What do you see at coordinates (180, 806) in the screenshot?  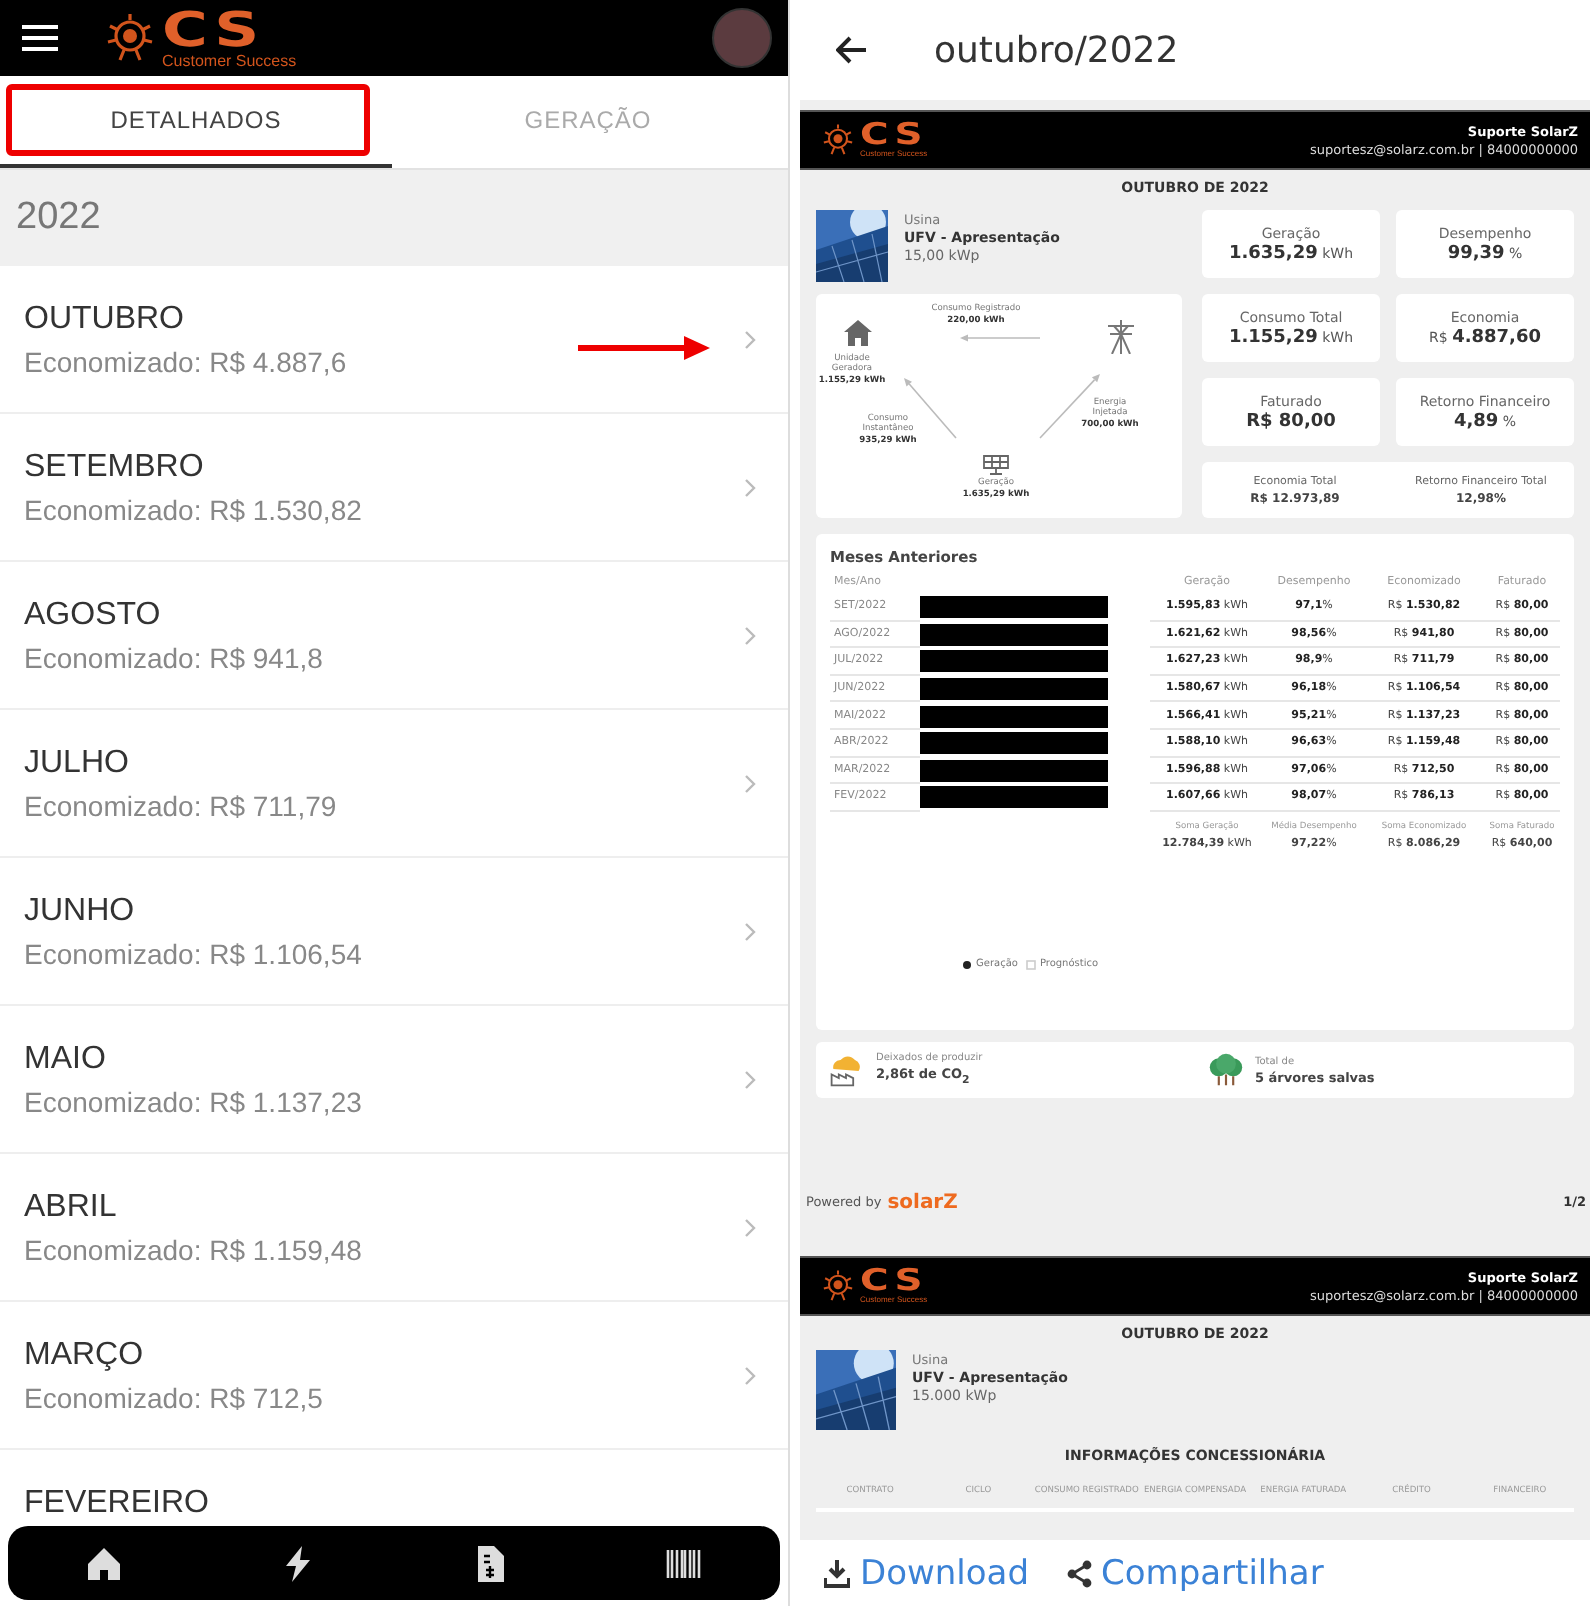 I see `saved-amount: Economizado: R$ 711,79` at bounding box center [180, 806].